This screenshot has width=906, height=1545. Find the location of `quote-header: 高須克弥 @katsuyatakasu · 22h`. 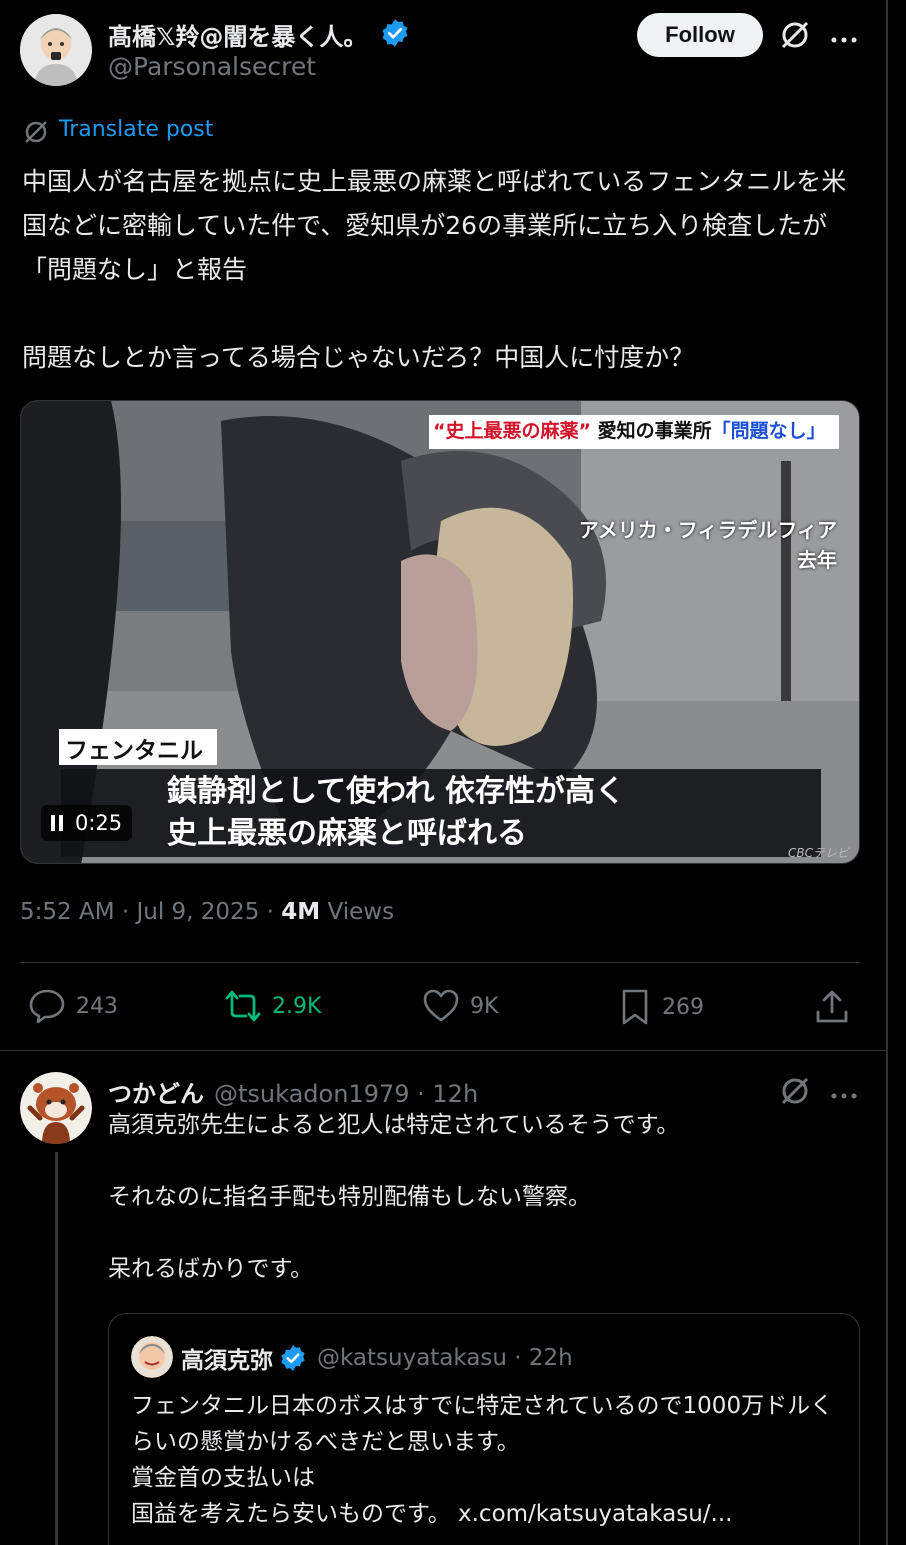

quote-header: 高須克弥 @katsuyatakasu · 22h is located at coordinates (377, 1358).